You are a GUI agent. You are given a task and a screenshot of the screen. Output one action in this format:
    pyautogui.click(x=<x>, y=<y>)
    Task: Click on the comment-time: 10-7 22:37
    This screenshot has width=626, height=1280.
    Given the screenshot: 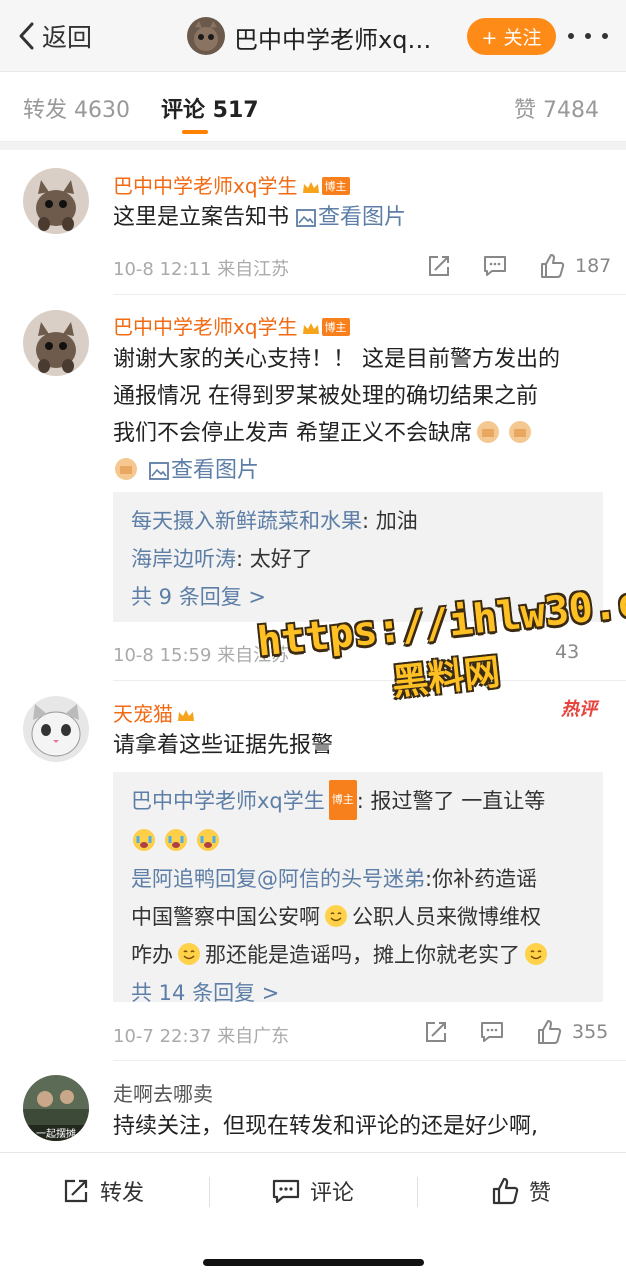 What is the action you would take?
    pyautogui.click(x=162, y=1036)
    